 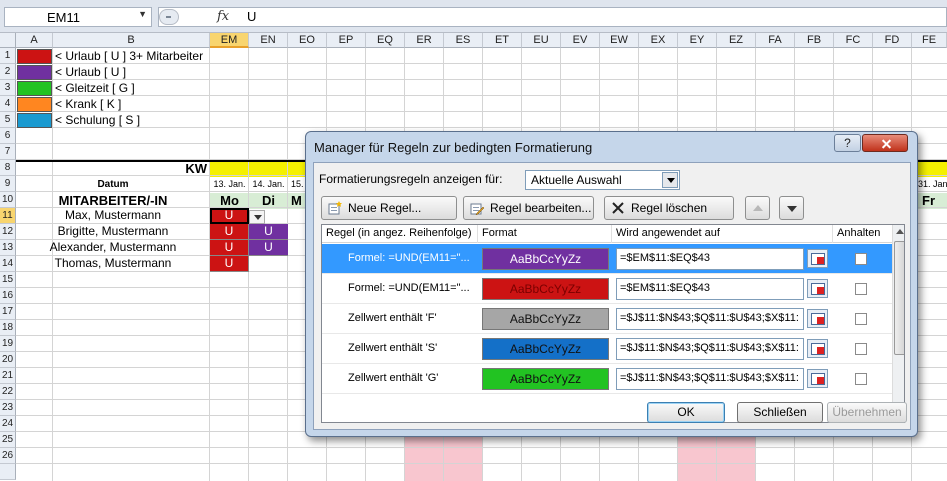 I want to click on row-header-26: 26, so click(x=8, y=456).